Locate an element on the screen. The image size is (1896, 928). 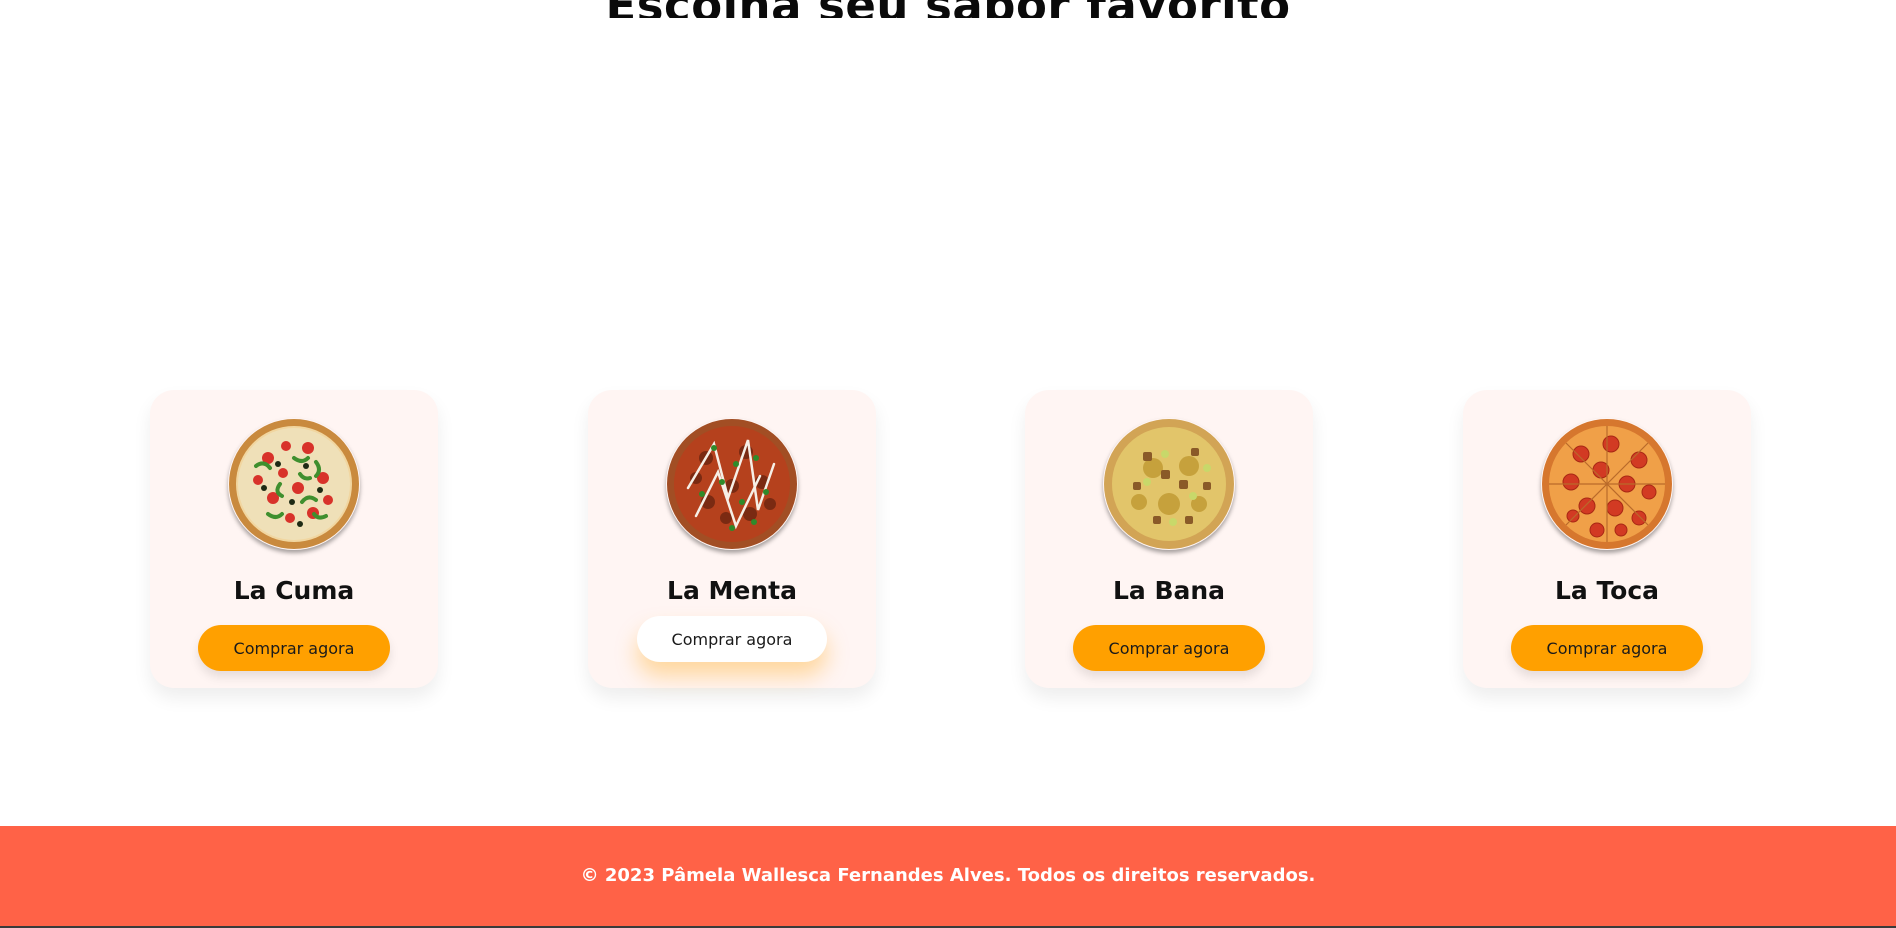
product-card: La Menta Comprar agora is located at coordinates (732, 539).